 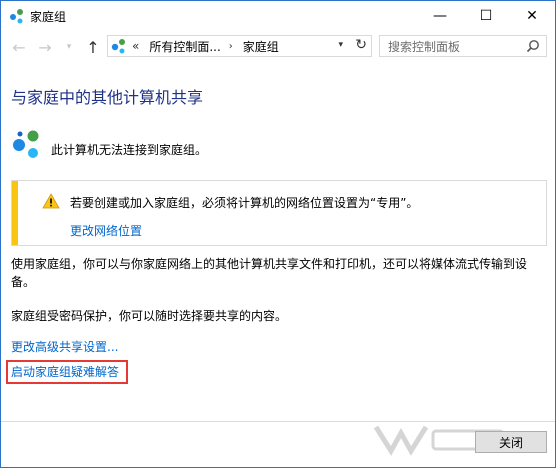 What do you see at coordinates (532, 46) in the screenshot?
I see `search-icon` at bounding box center [532, 46].